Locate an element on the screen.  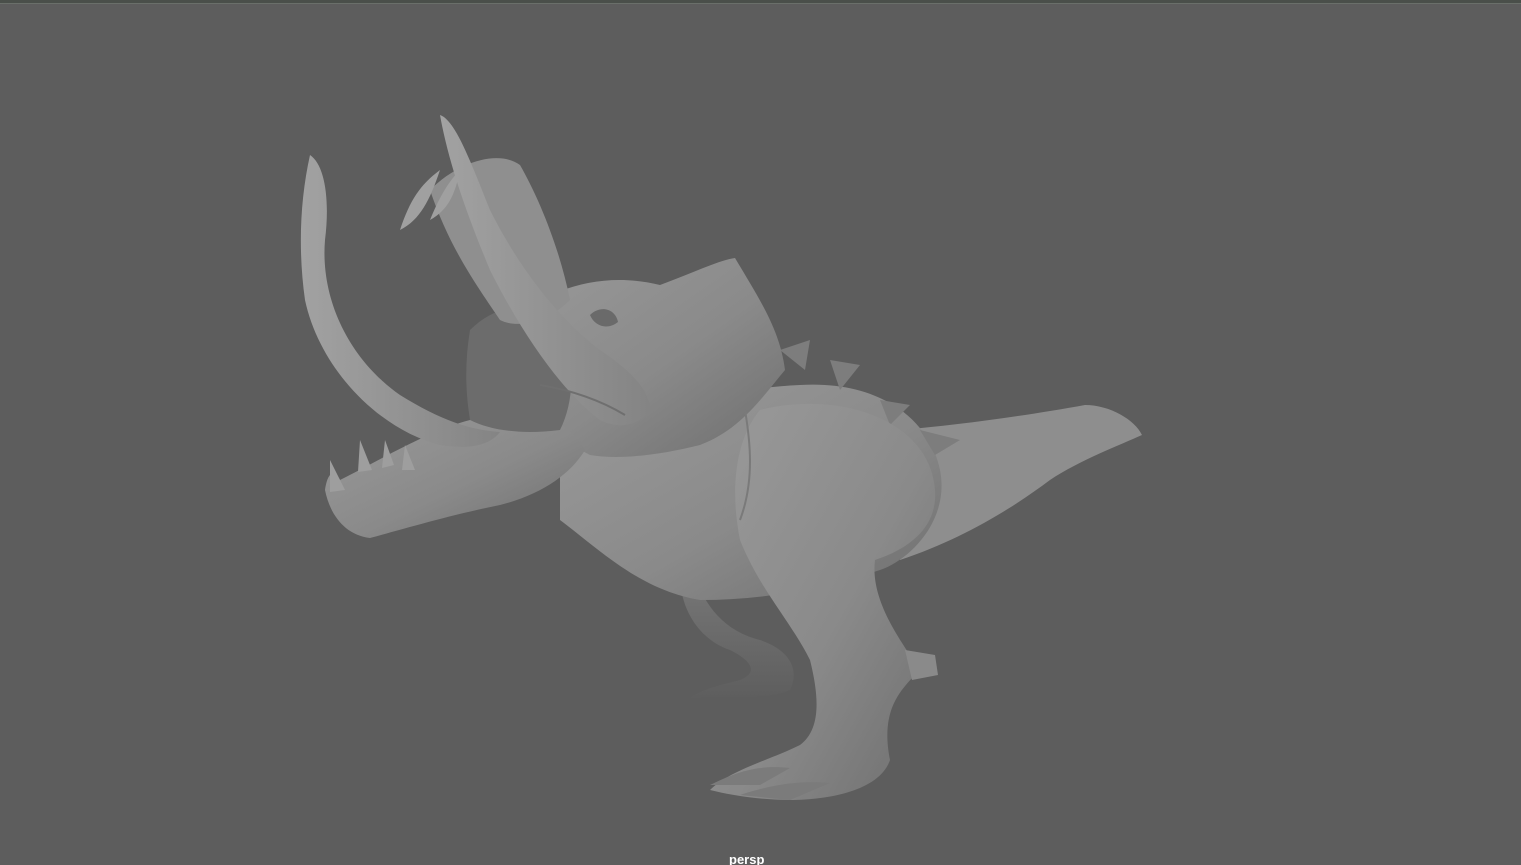
camera-name-label: persp is located at coordinates (747, 858).